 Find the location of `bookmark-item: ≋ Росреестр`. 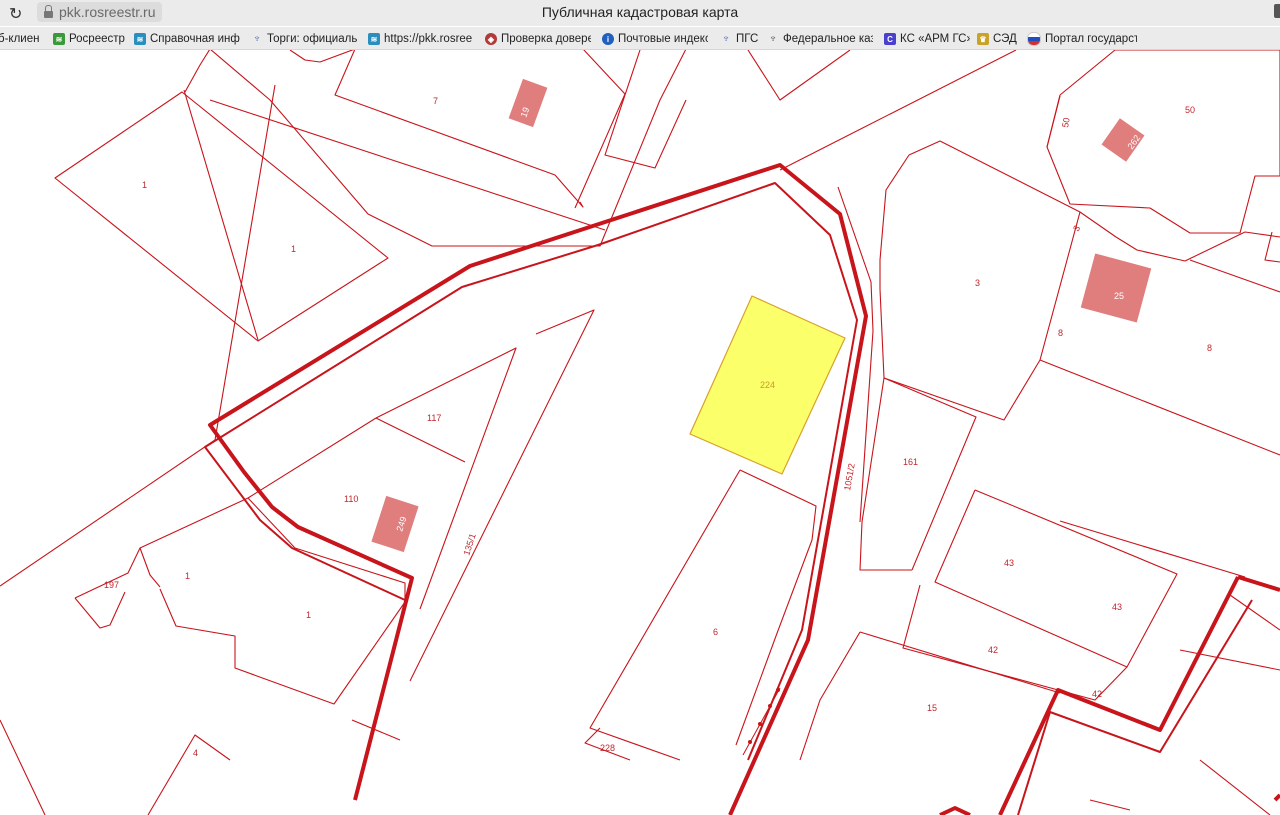

bookmark-item: ≋ Росреестр is located at coordinates (90, 39).